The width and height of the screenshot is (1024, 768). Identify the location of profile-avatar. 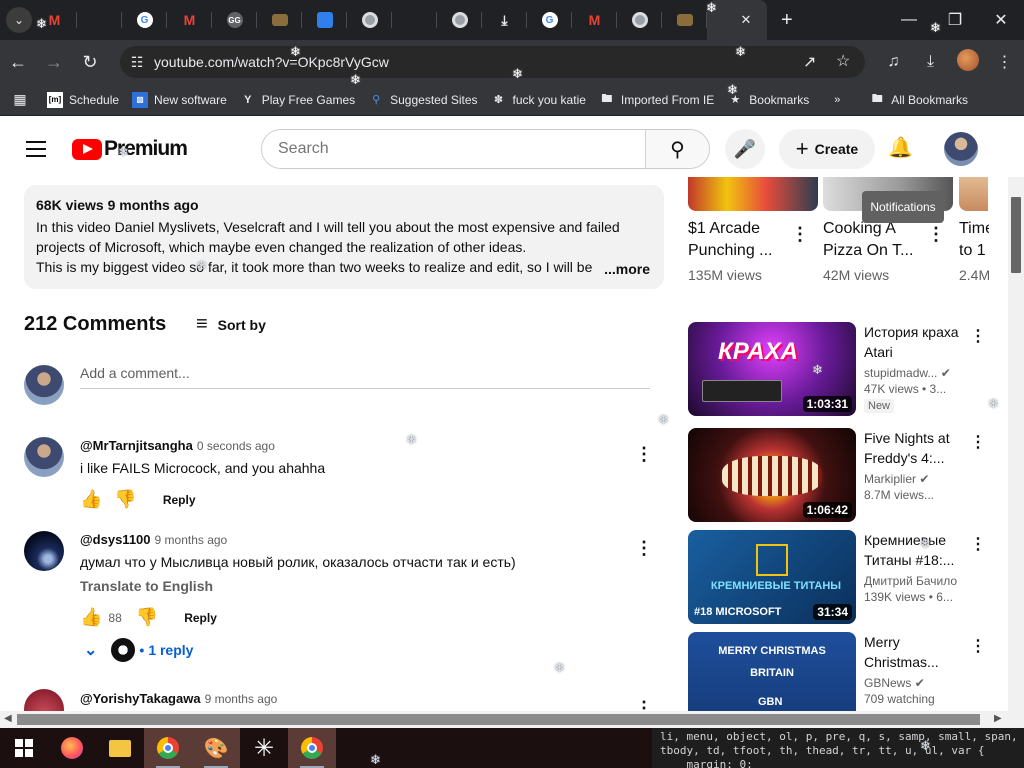
(967, 62).